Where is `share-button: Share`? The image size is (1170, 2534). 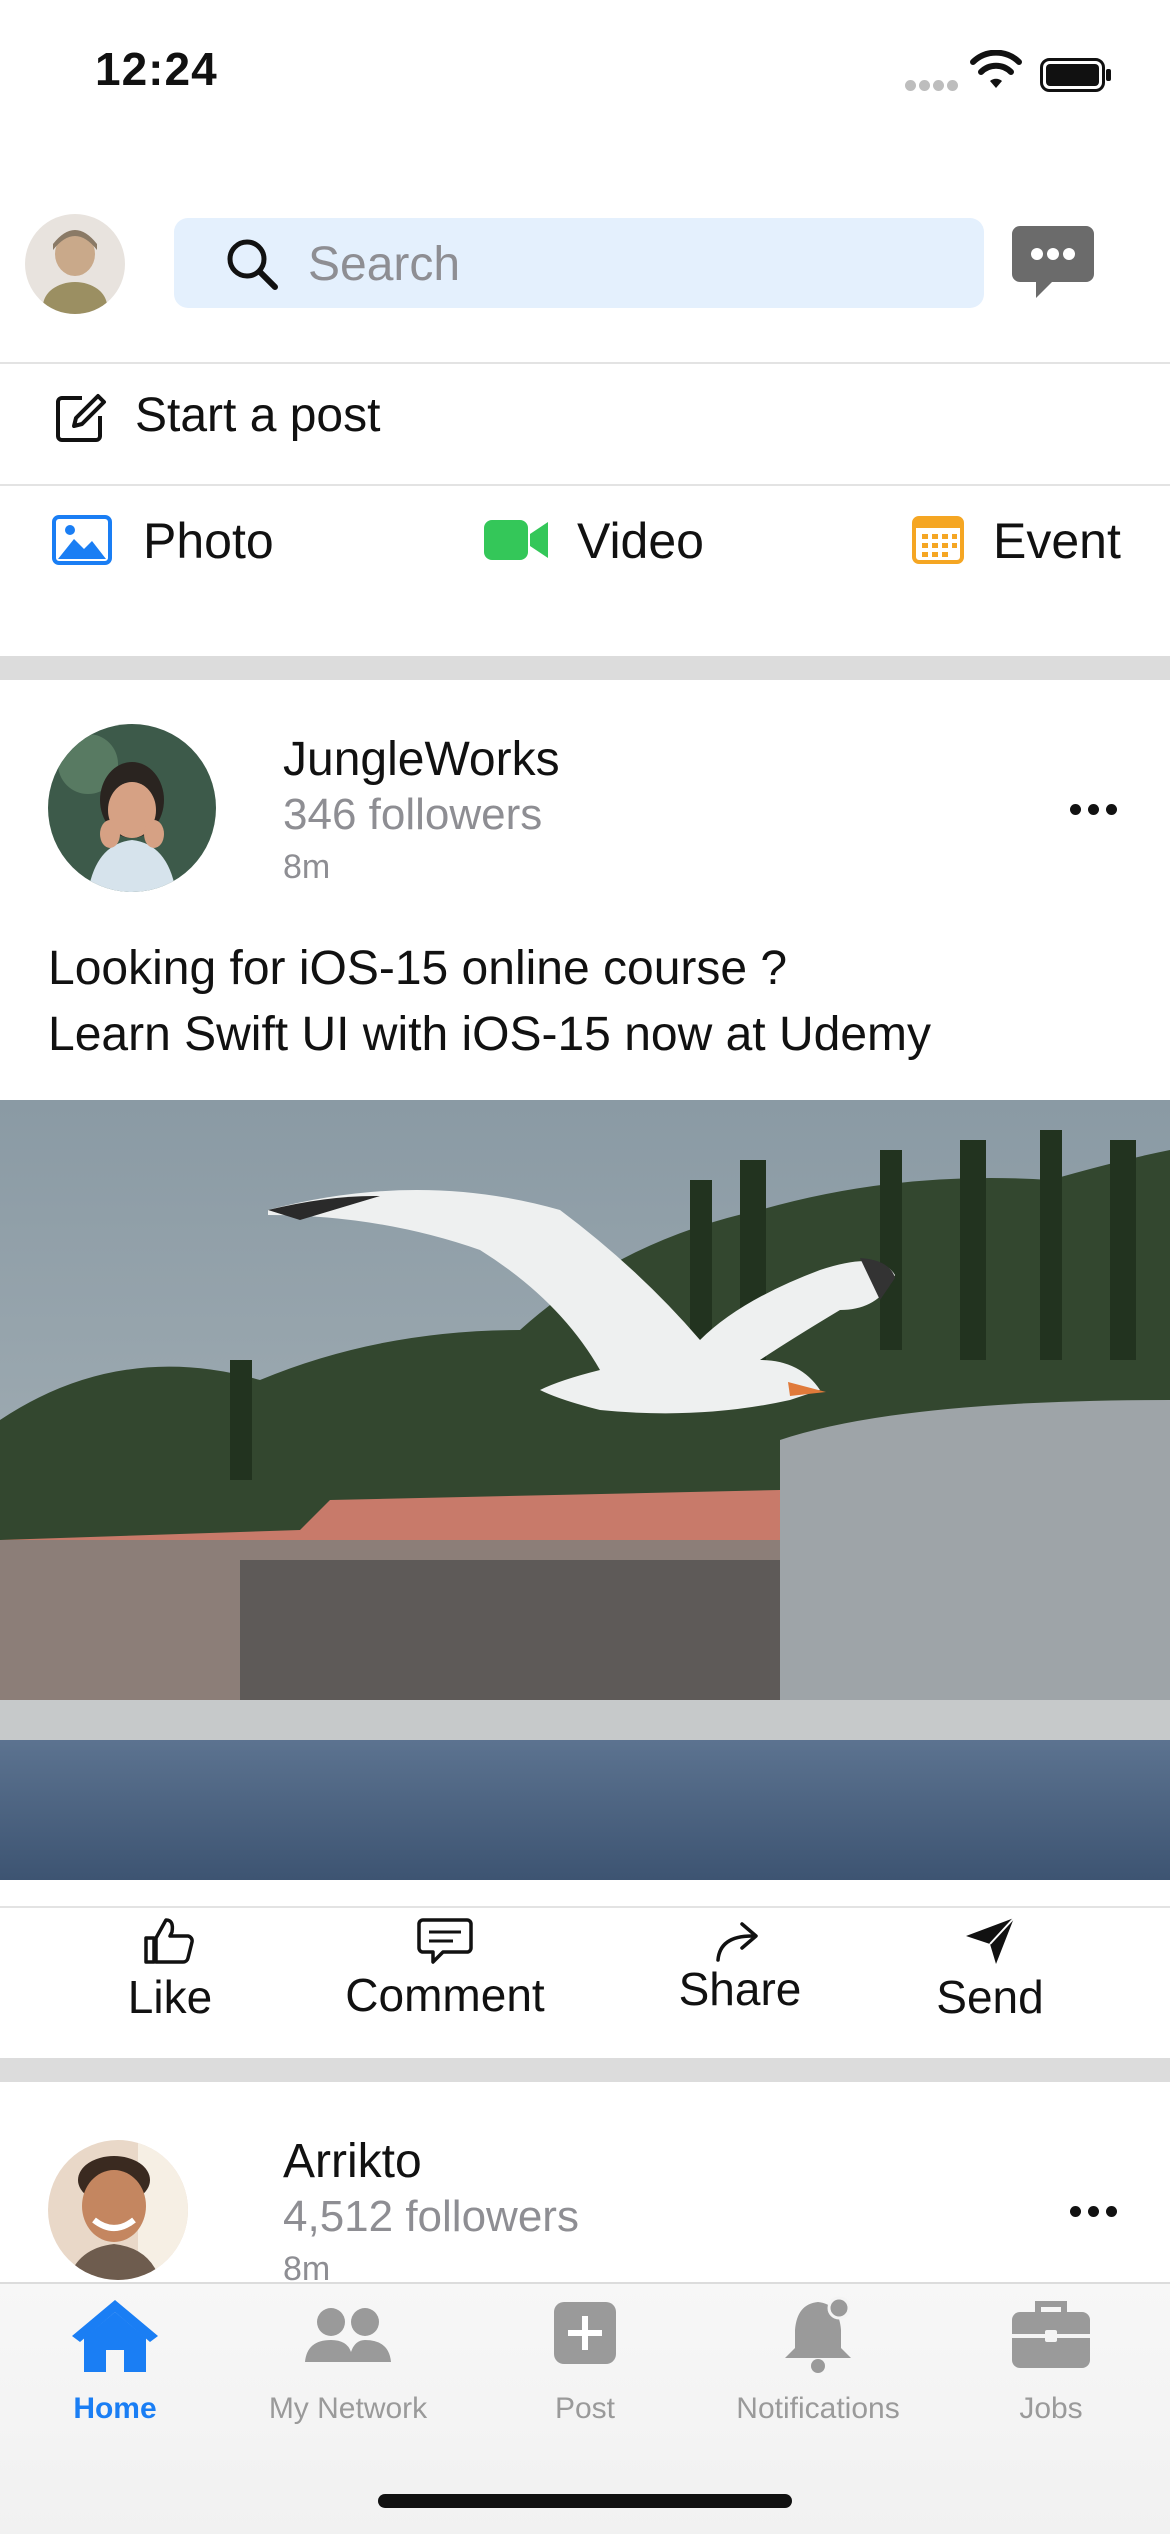
share-button: Share is located at coordinates (740, 1967).